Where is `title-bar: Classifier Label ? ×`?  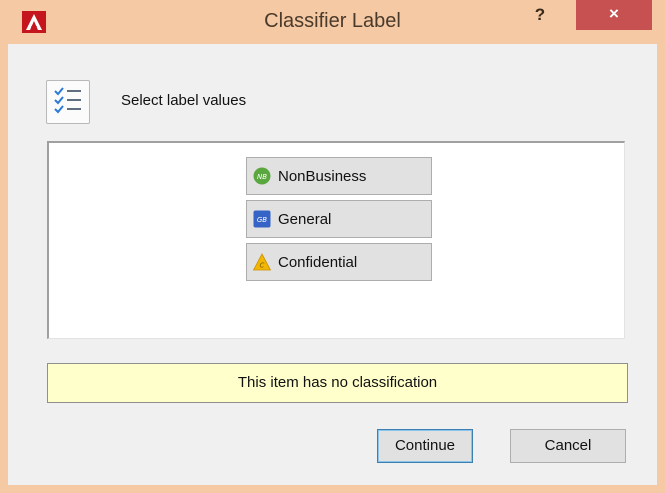 title-bar: Classifier Label ? × is located at coordinates (332, 22).